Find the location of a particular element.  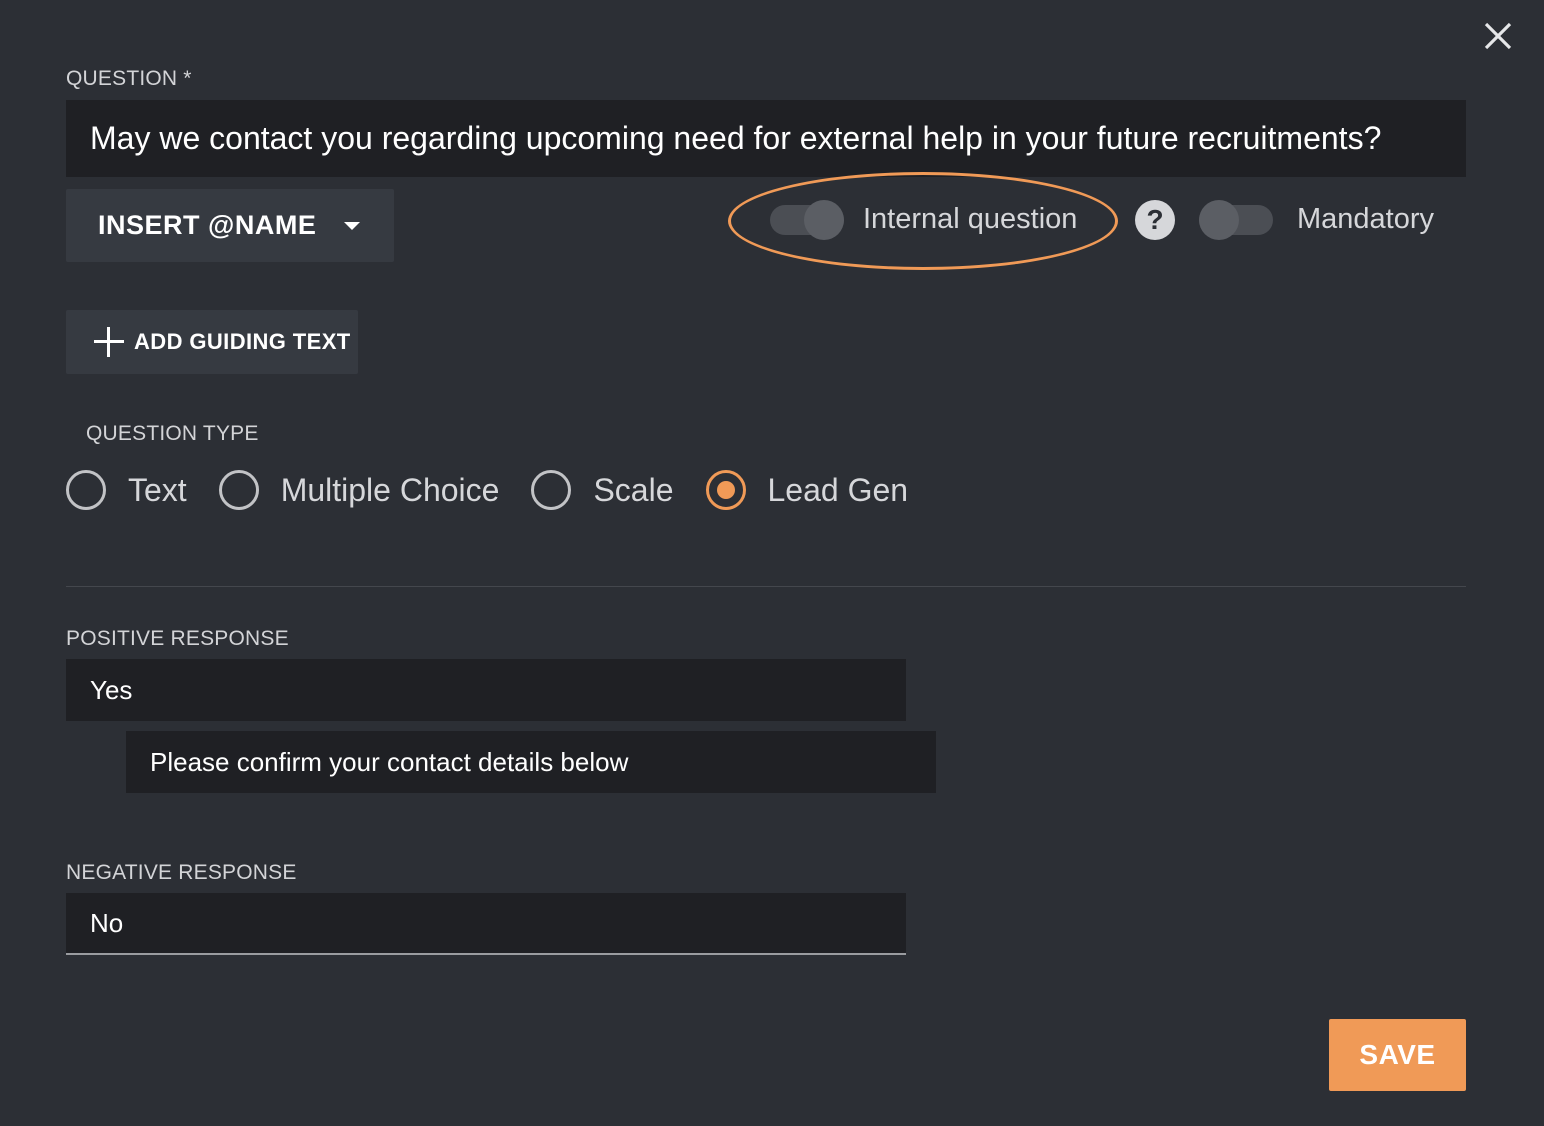

add-guiding-text-label: ADD GUIDING TEXT is located at coordinates (242, 341).